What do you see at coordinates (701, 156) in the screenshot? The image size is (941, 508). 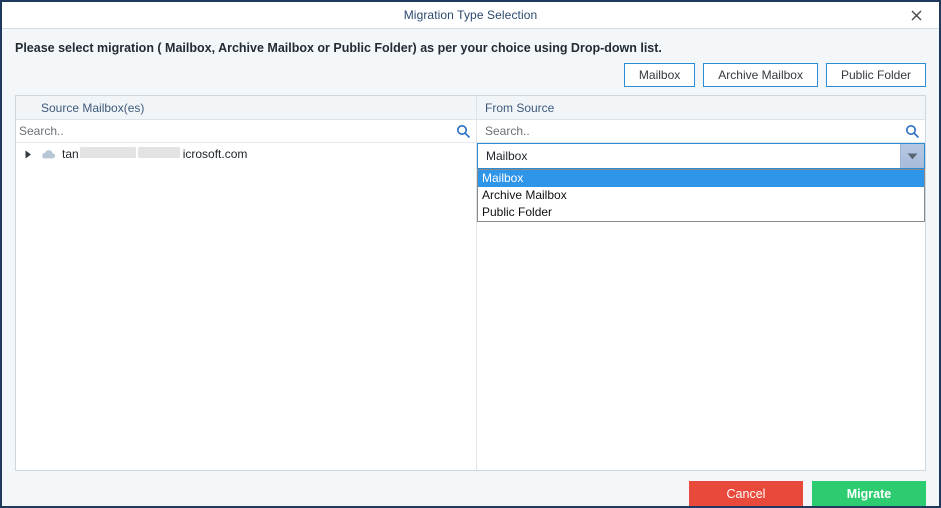 I see `dropdown-control: Mailbox` at bounding box center [701, 156].